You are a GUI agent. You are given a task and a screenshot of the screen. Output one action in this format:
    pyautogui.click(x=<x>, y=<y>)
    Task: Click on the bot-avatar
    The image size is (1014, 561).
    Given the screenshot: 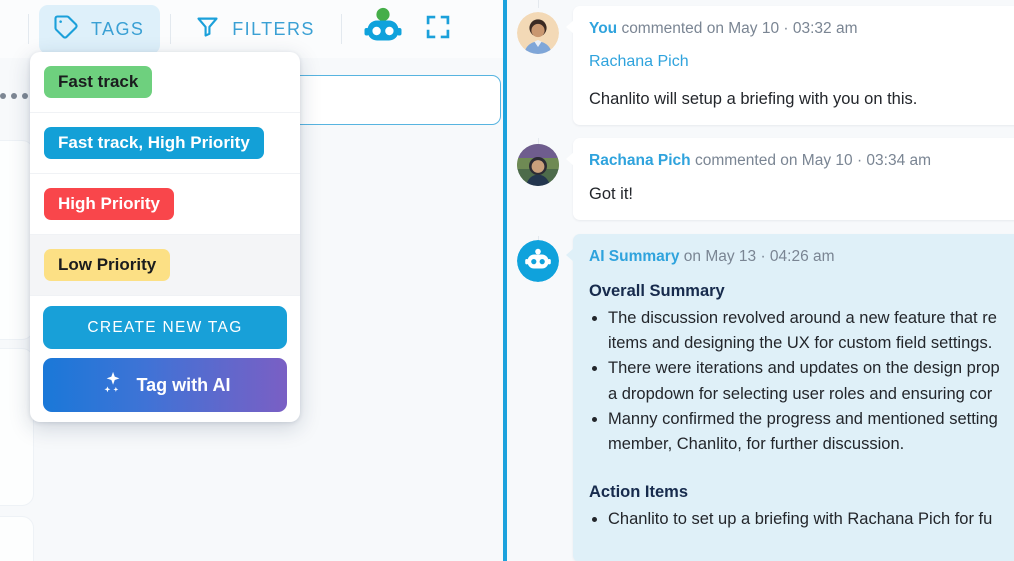 What is the action you would take?
    pyautogui.click(x=538, y=261)
    